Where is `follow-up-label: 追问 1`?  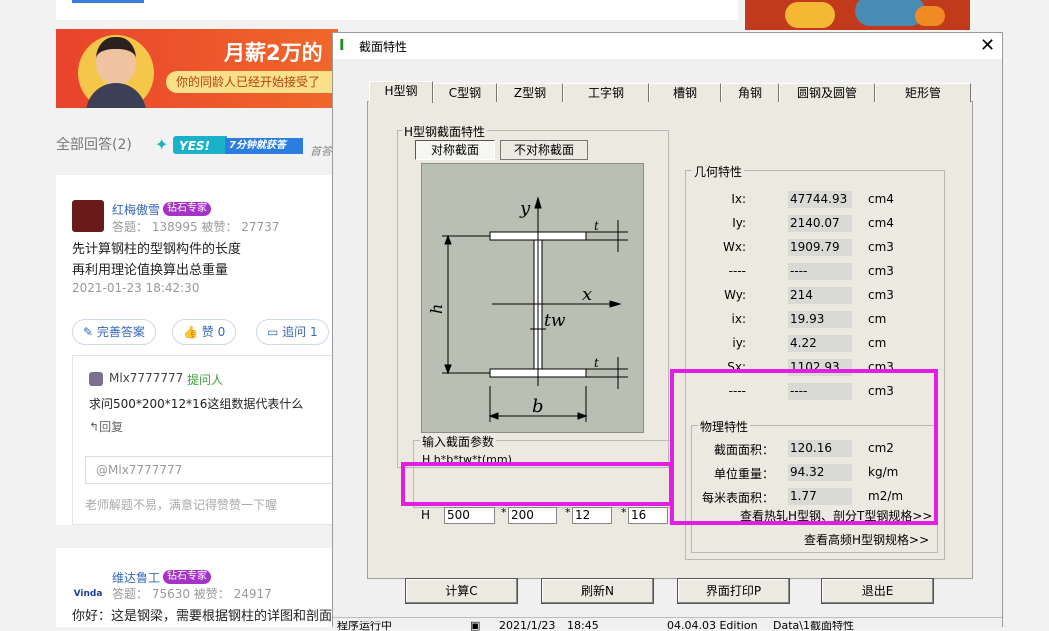 follow-up-label: 追问 1 is located at coordinates (300, 332).